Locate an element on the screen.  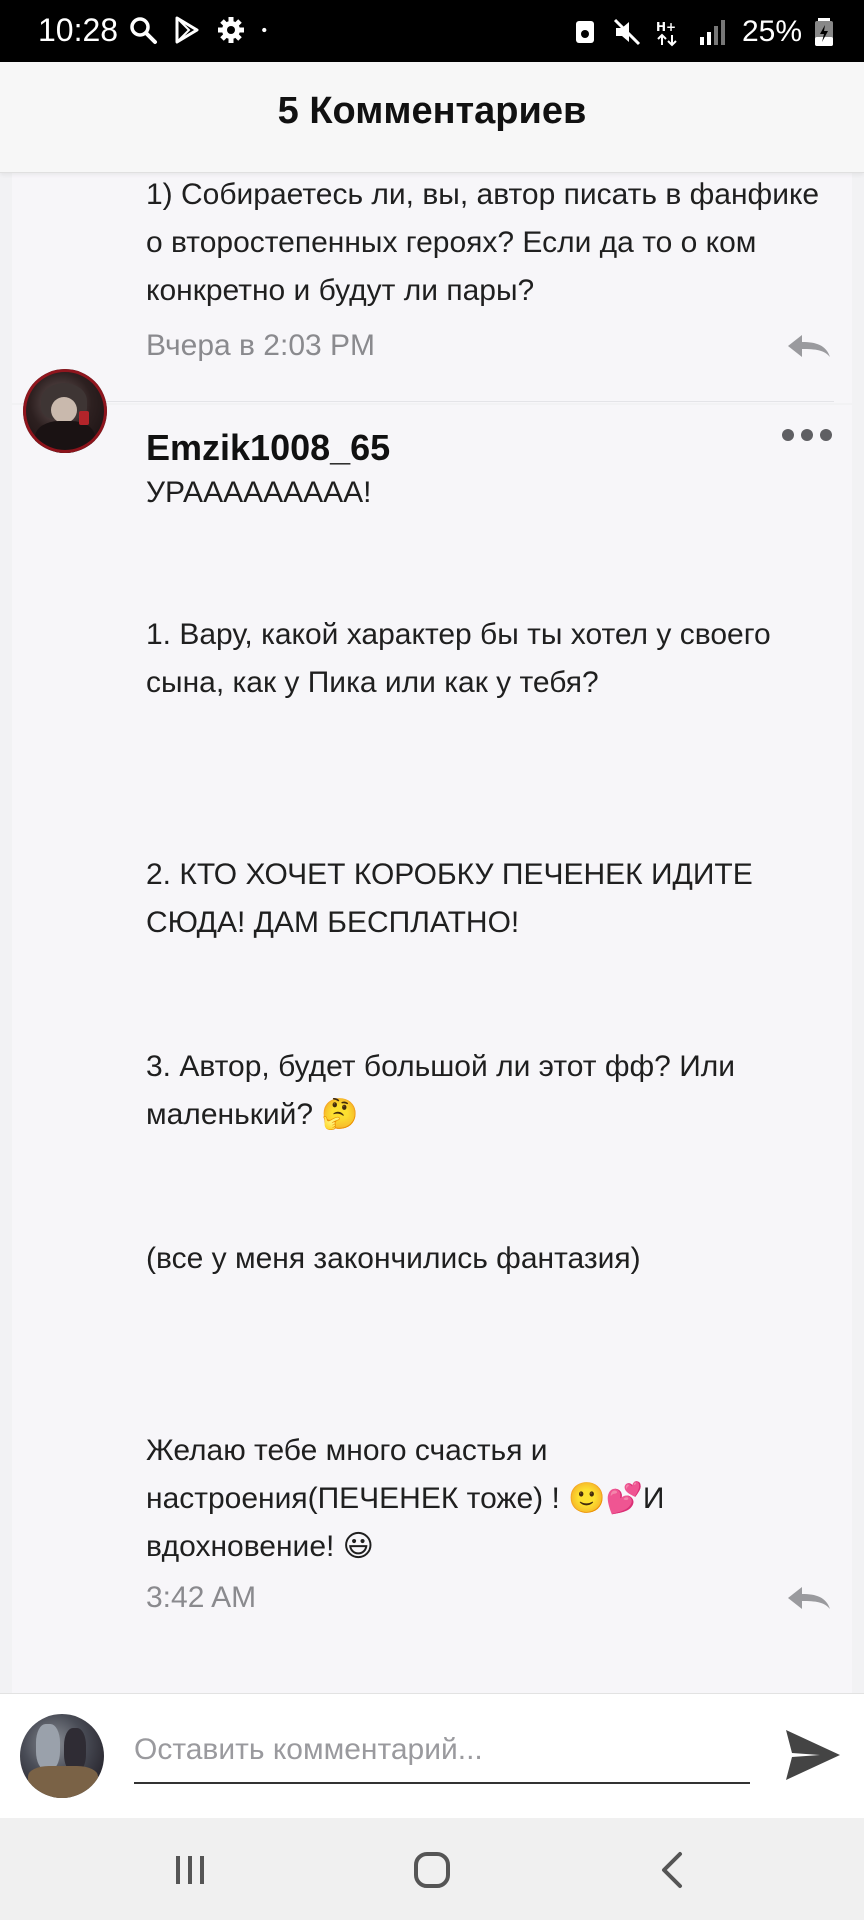
recent-apps-icon is located at coordinates (190, 1870).